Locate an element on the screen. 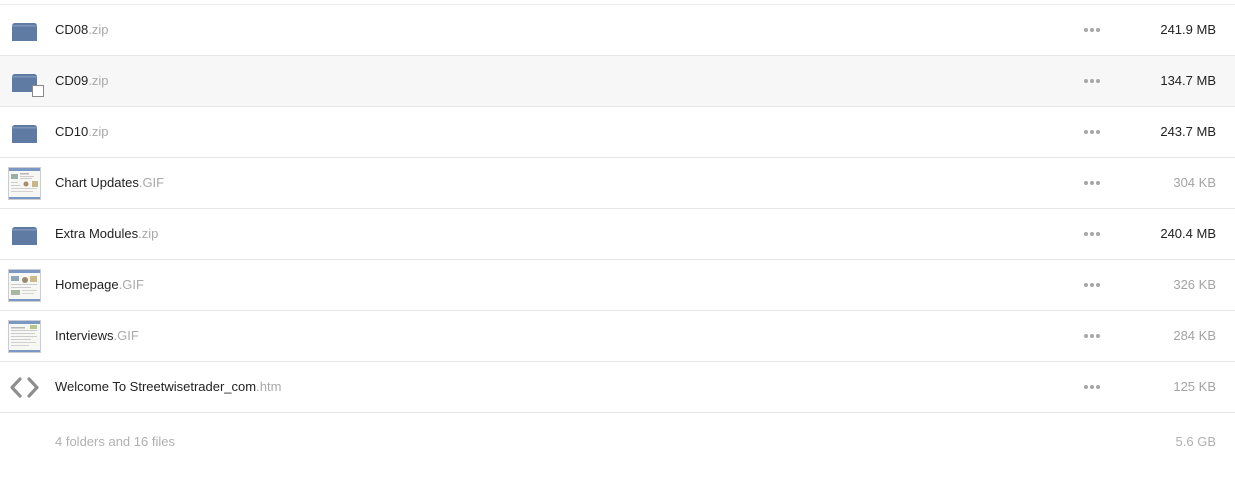 Image resolution: width=1235 pixels, height=487 pixels. file-name: Interviews.GIF is located at coordinates (97, 336).